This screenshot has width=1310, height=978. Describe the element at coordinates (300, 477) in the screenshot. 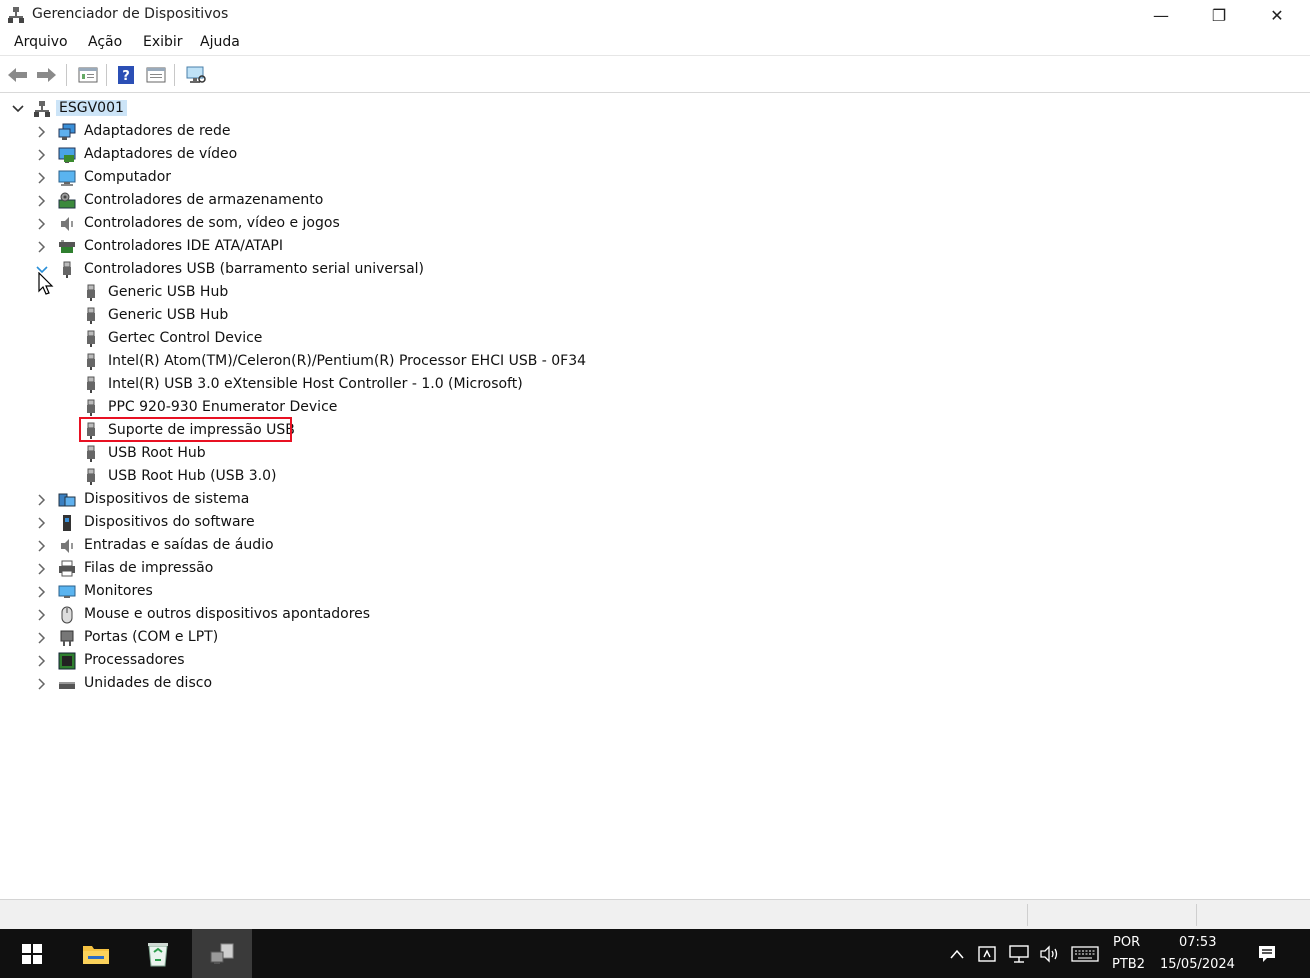

I see `usb-device-item: USB Root Hub (USB 3.0)` at that location.